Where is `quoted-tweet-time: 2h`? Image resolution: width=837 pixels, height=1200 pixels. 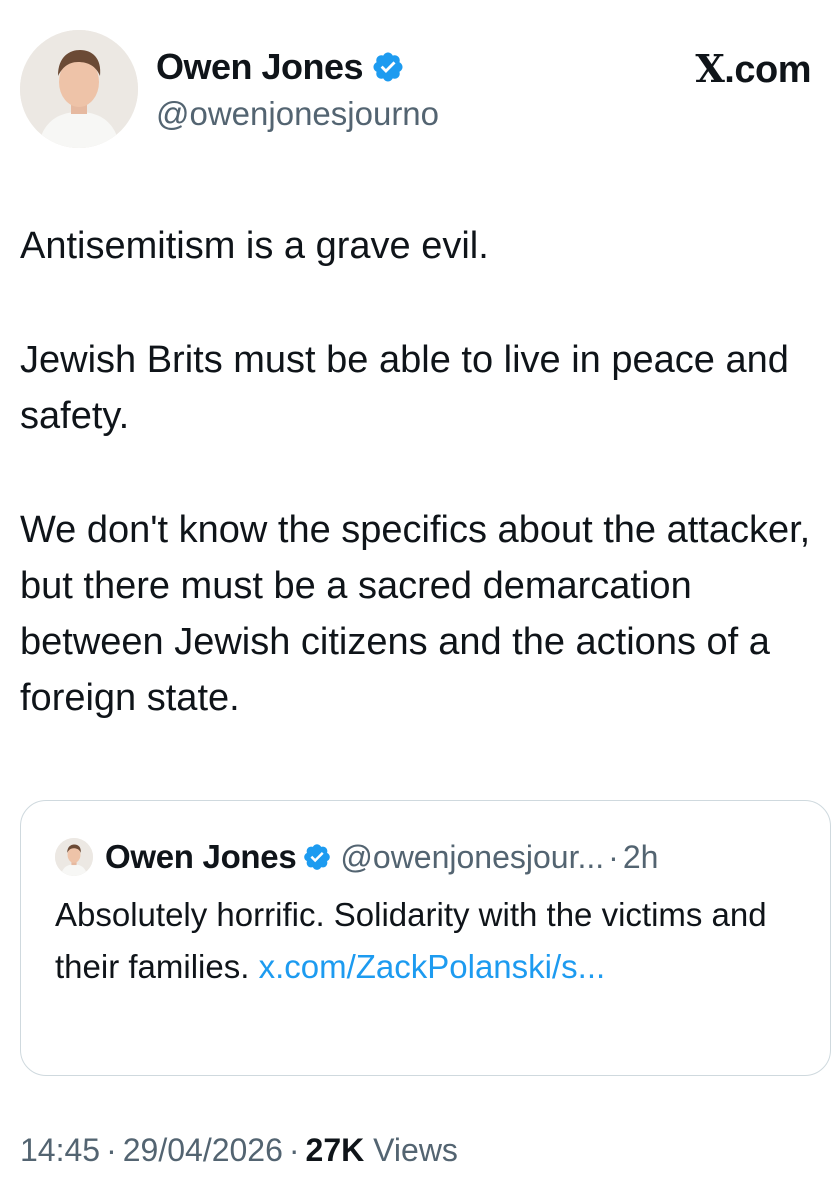 quoted-tweet-time: 2h is located at coordinates (641, 857).